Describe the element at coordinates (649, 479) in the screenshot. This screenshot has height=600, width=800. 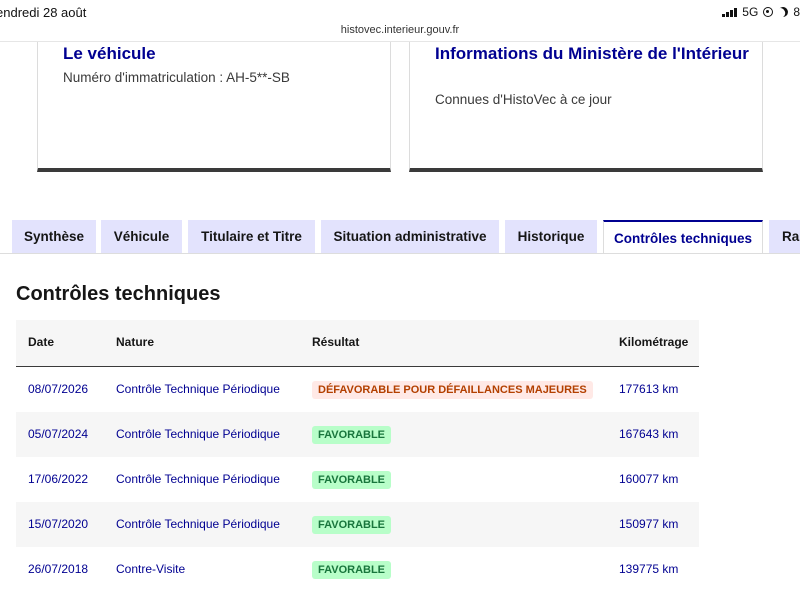
I see `cell-kilometrage: 160077 km` at that location.